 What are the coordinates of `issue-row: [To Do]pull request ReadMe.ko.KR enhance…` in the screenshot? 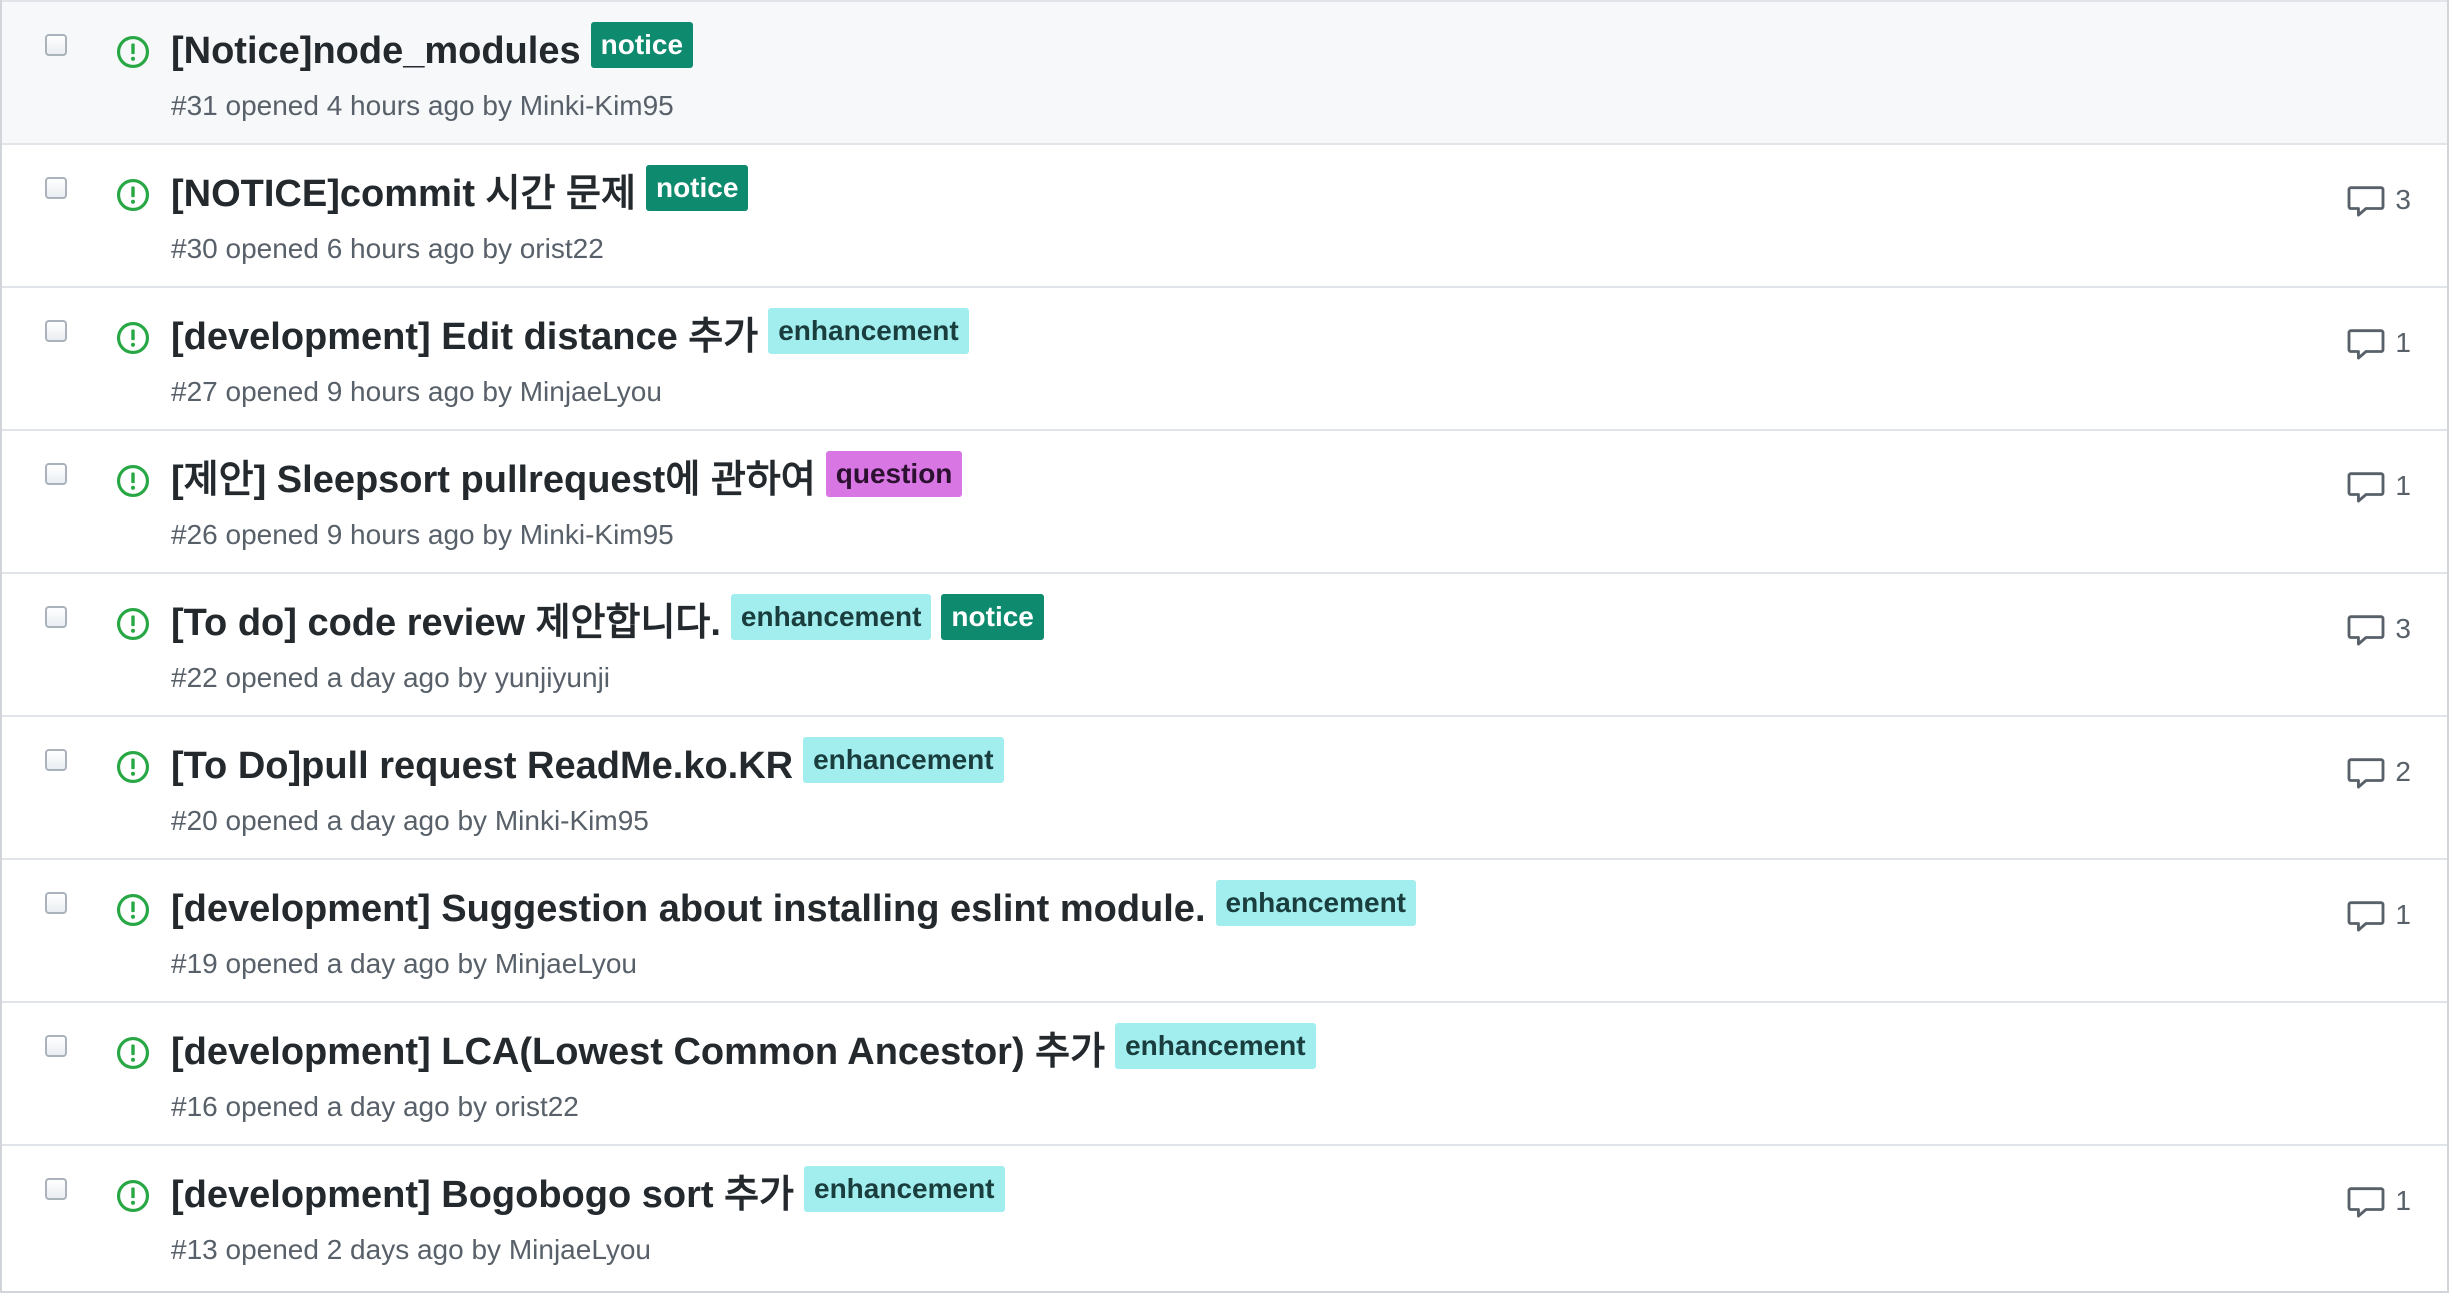 It's located at (1224, 786).